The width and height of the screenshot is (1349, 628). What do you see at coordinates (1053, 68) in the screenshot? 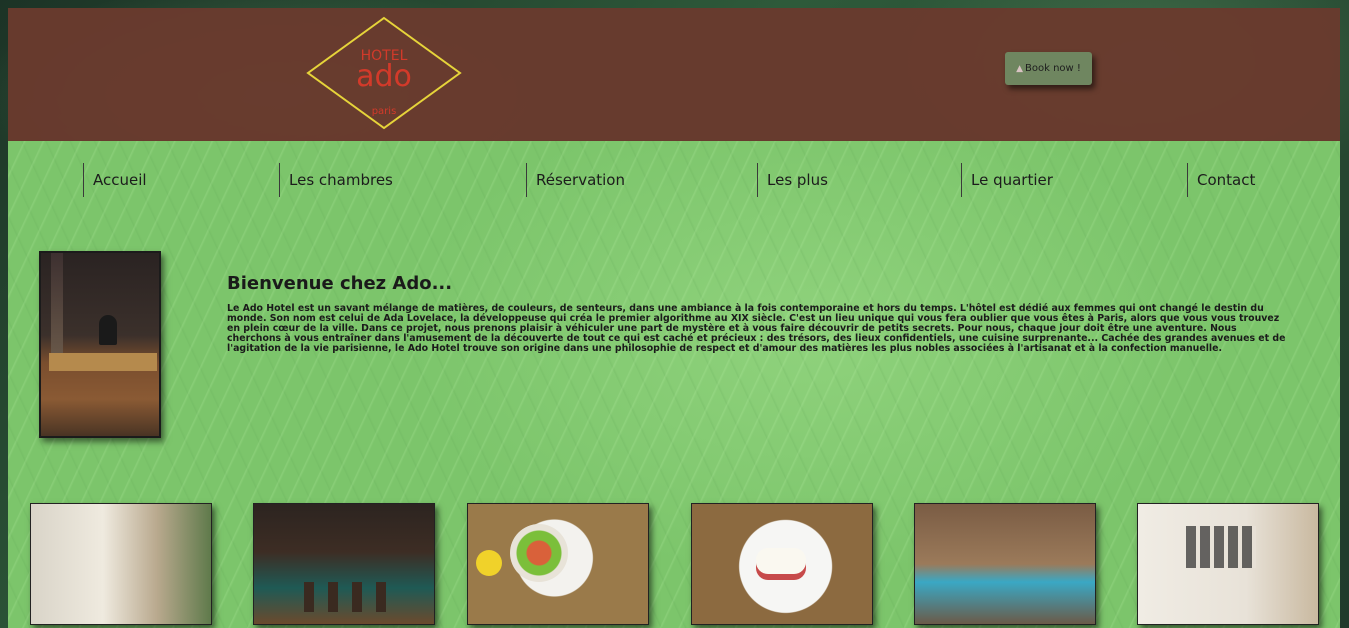
I see `book-now-label: Book now !` at bounding box center [1053, 68].